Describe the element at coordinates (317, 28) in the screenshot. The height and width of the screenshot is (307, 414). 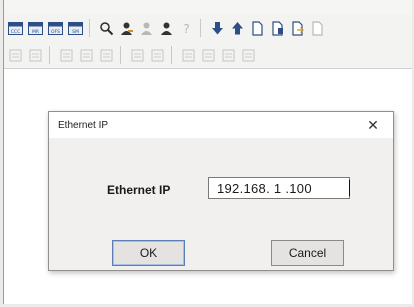
I see `document-check-icon` at that location.